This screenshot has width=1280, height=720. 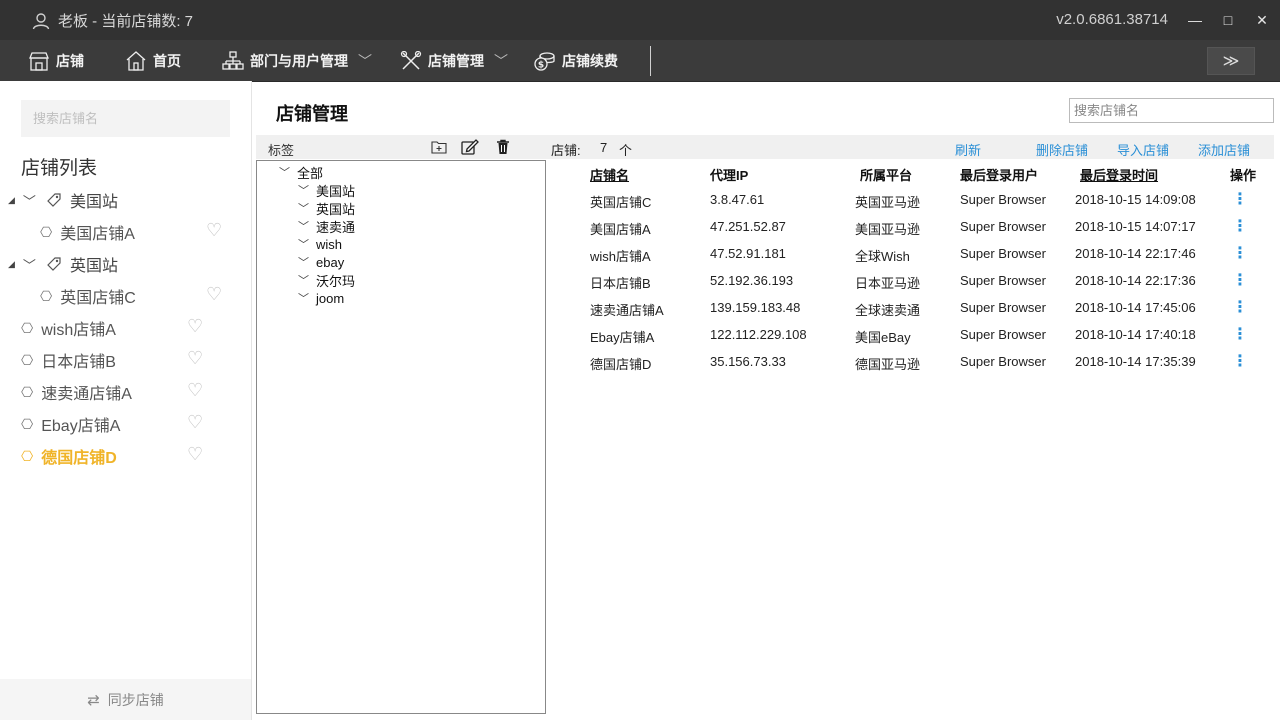 I want to click on nav-store-label: 店铺, so click(x=70, y=60).